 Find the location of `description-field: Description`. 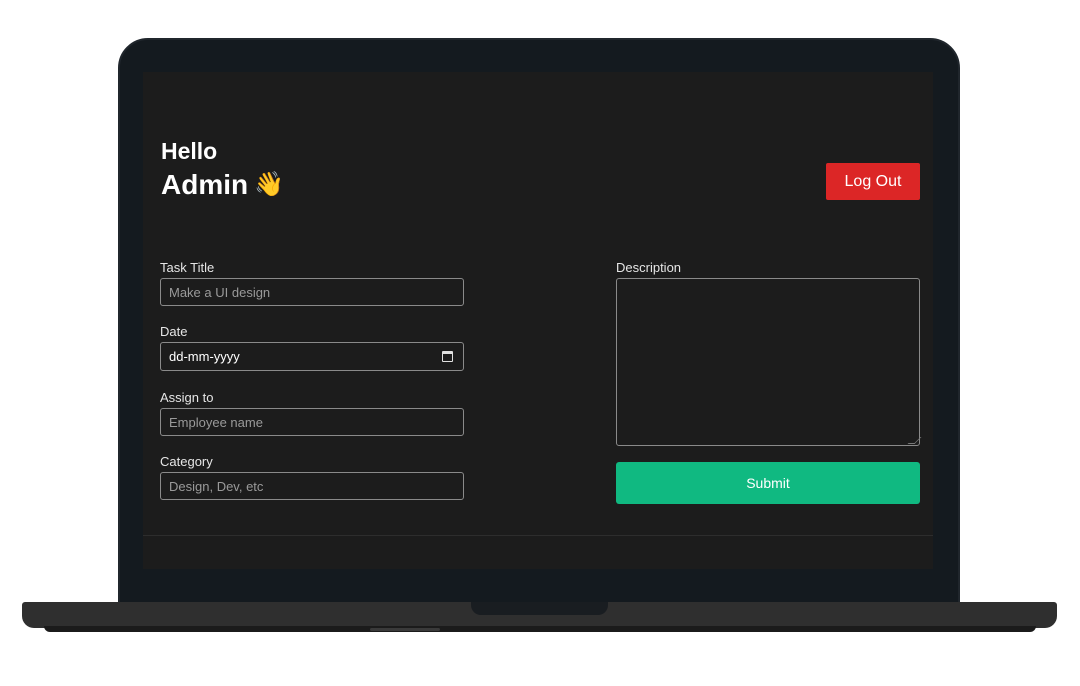

description-field: Description is located at coordinates (769, 353).